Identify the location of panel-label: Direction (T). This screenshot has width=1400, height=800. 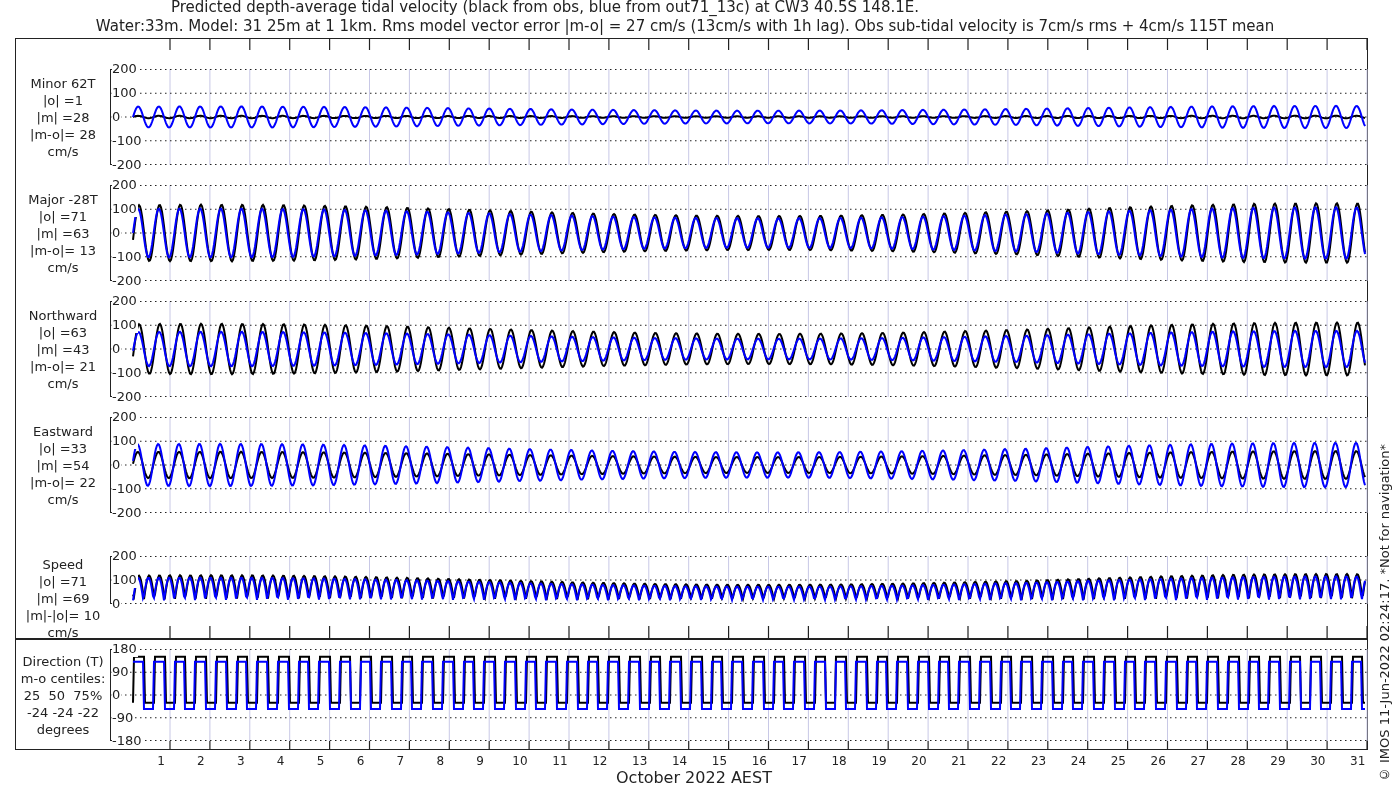
(63, 661).